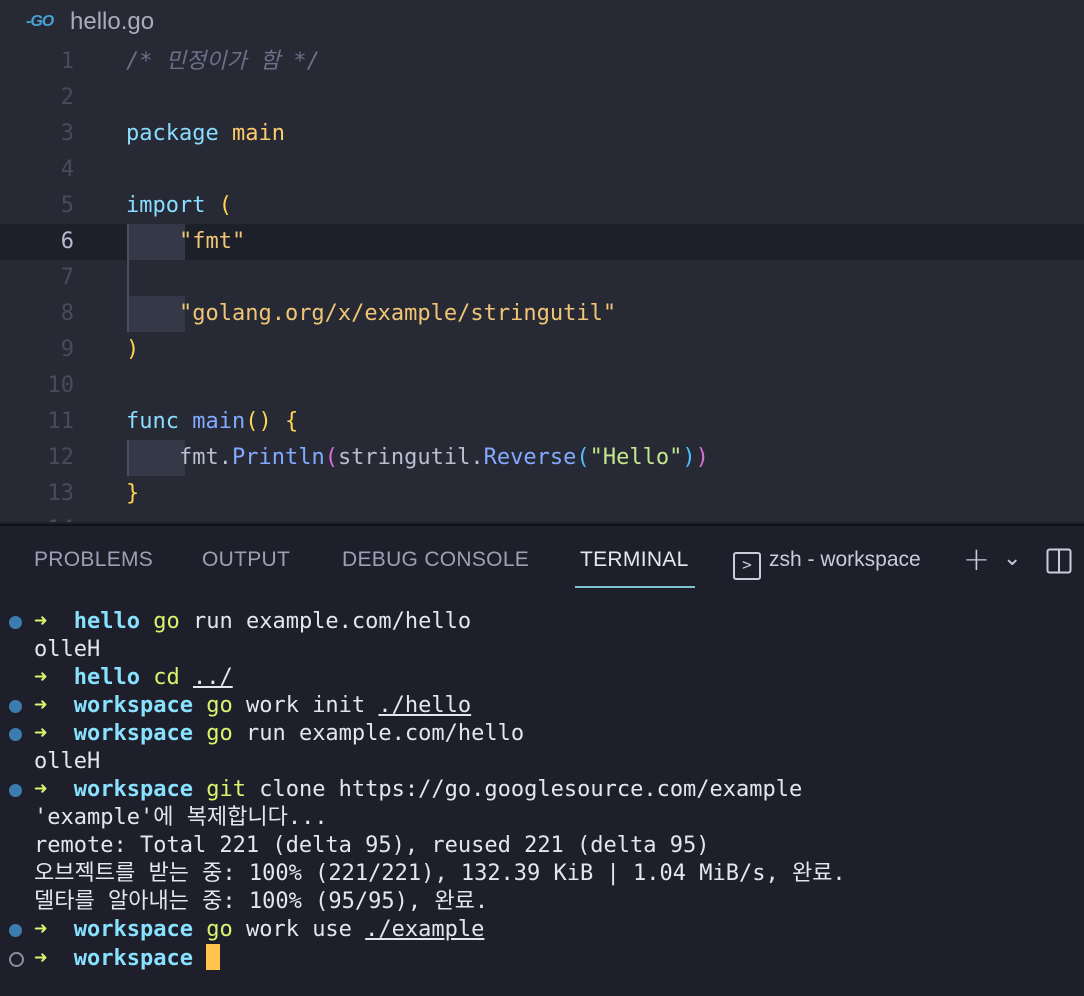 This screenshot has height=996, width=1084. What do you see at coordinates (278, 457) in the screenshot?
I see `code-token: Println` at bounding box center [278, 457].